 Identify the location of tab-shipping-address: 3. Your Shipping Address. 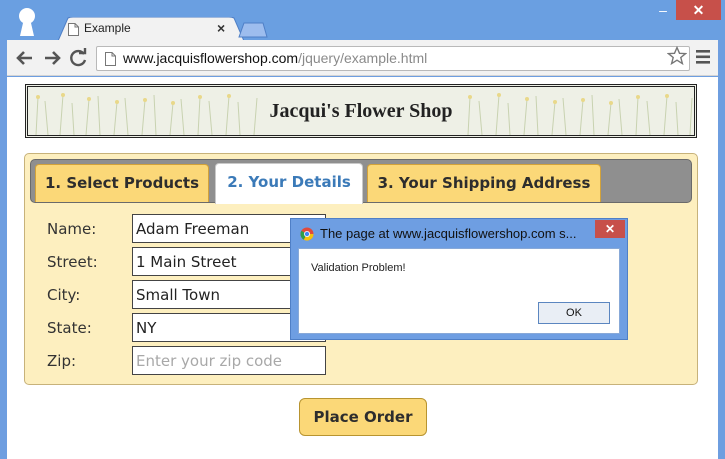
(484, 183).